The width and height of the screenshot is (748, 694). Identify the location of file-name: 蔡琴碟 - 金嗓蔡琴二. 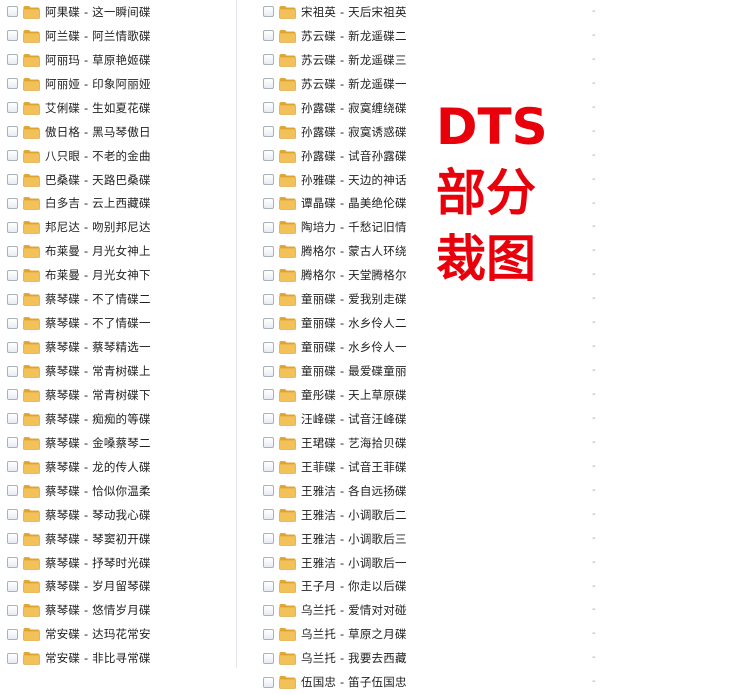
(125, 443).